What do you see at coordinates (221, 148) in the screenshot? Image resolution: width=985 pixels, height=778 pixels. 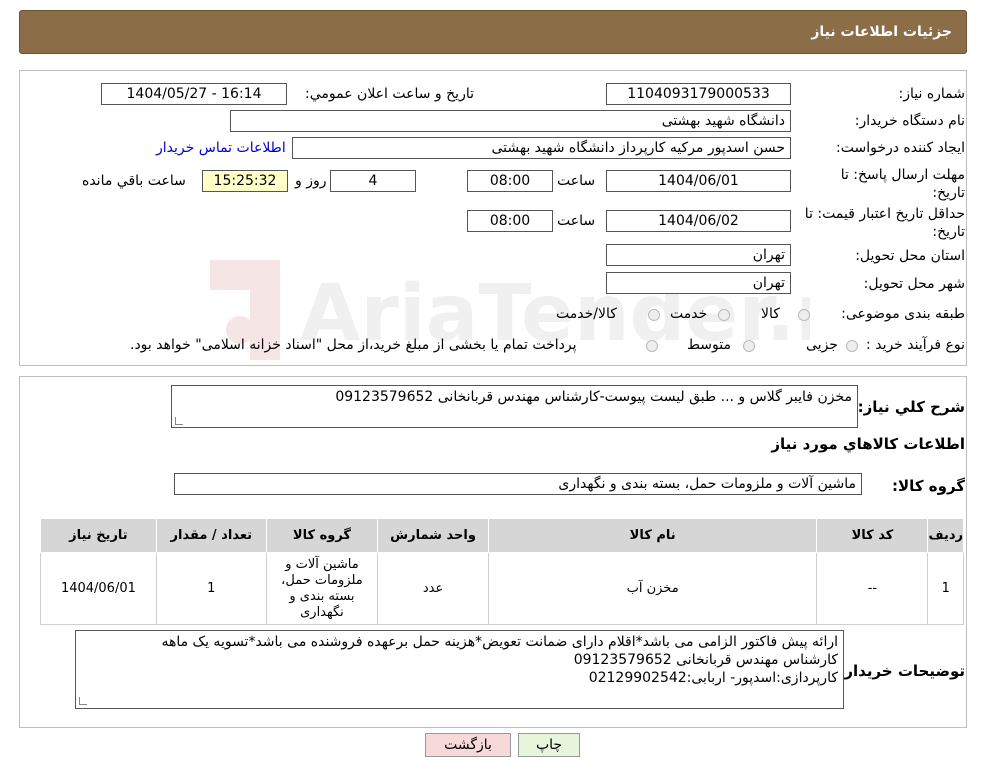 I see `buyer-contact-link: اطلاعات تماس خریدار` at bounding box center [221, 148].